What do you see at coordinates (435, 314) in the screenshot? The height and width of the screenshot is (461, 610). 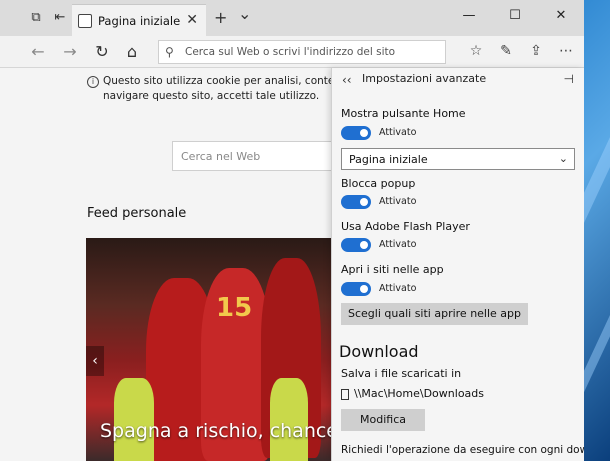 I see `choose-sites-button: Scegli quali siti aprire nelle app` at bounding box center [435, 314].